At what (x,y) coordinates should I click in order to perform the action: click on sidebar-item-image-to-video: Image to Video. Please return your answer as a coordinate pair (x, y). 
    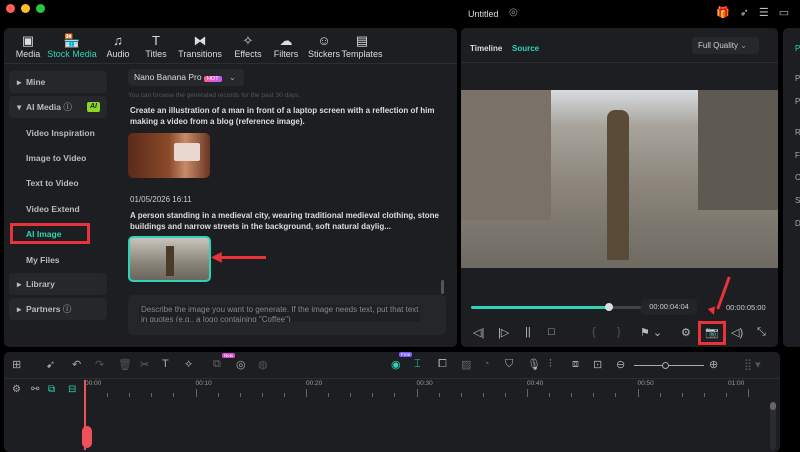
    Looking at the image, I should click on (56, 158).